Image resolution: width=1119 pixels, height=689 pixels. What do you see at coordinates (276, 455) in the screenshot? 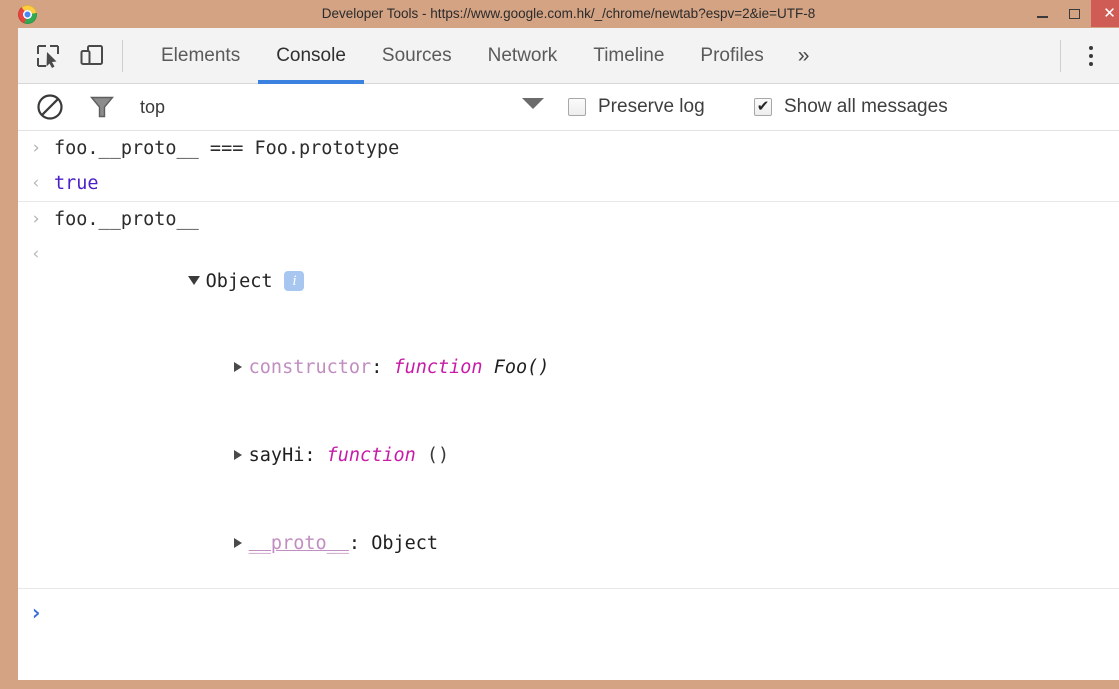
I see `property-key: sayHi` at bounding box center [276, 455].